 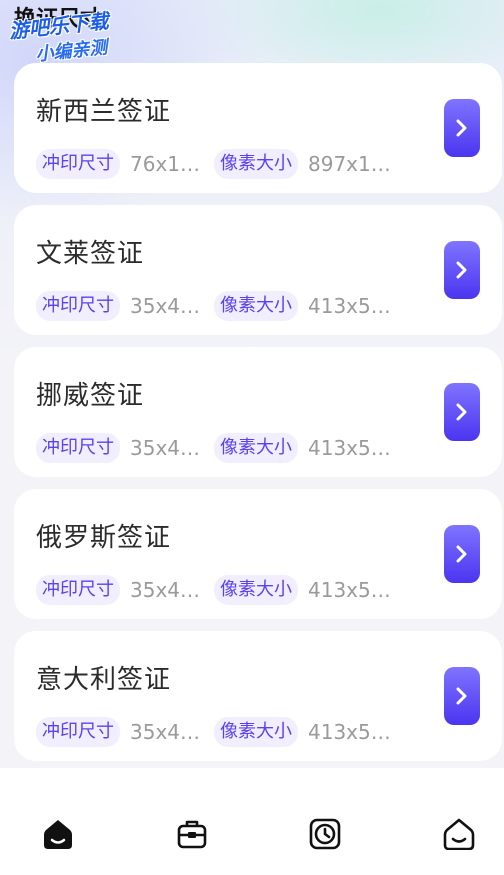 I want to click on toolbox-icon, so click(x=192, y=834).